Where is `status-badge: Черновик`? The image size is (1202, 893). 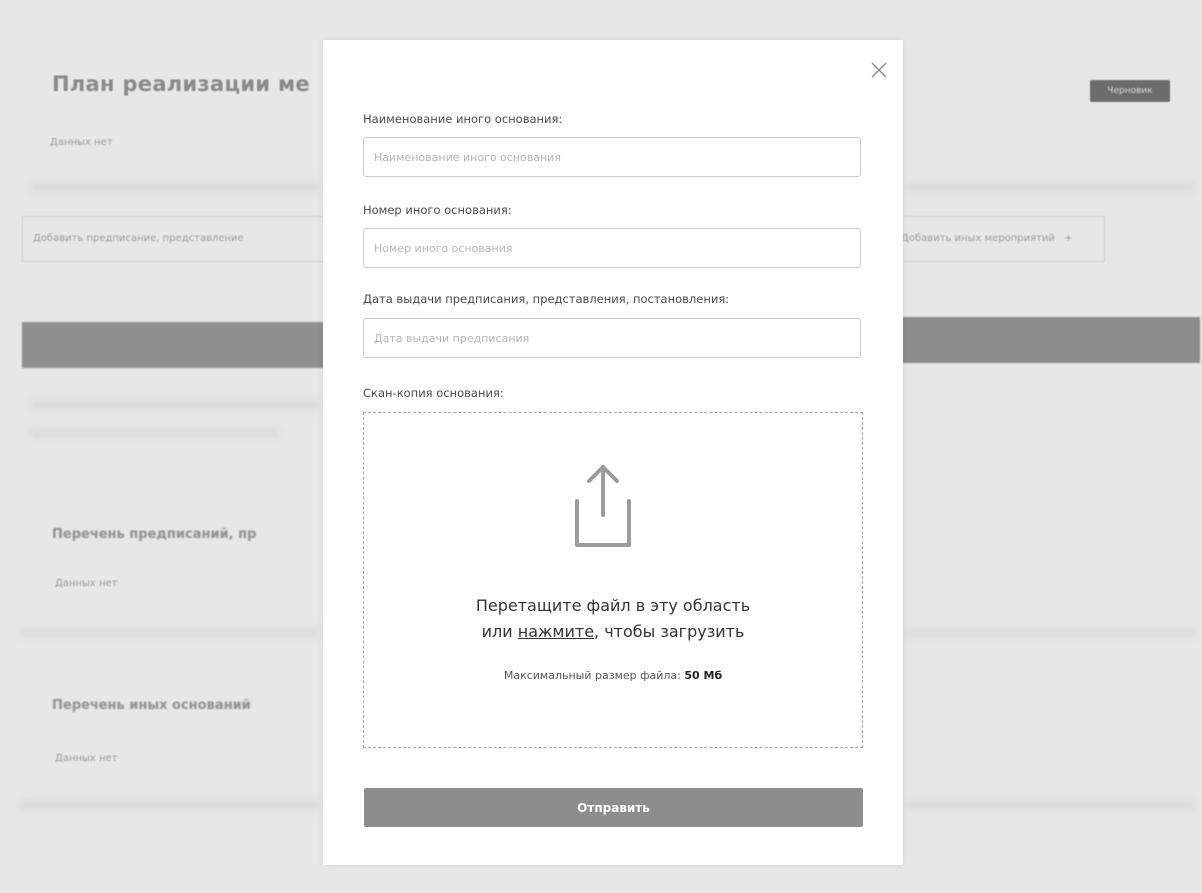
status-badge: Черновик is located at coordinates (1130, 91).